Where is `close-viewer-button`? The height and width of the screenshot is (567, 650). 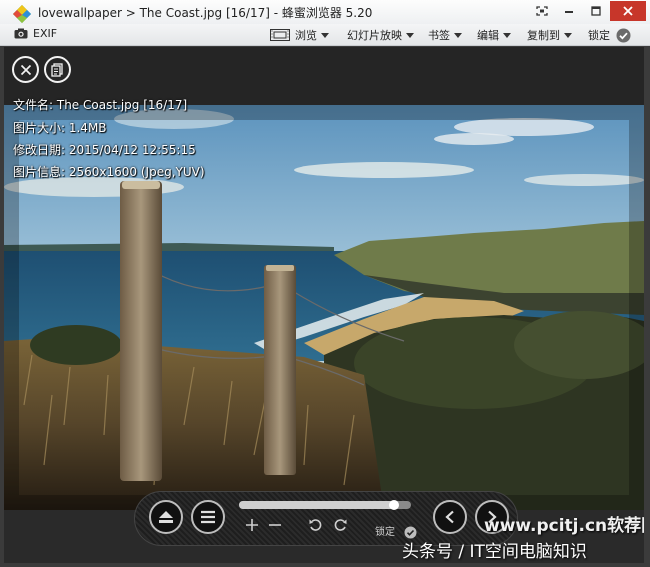
close-viewer-button is located at coordinates (25, 69).